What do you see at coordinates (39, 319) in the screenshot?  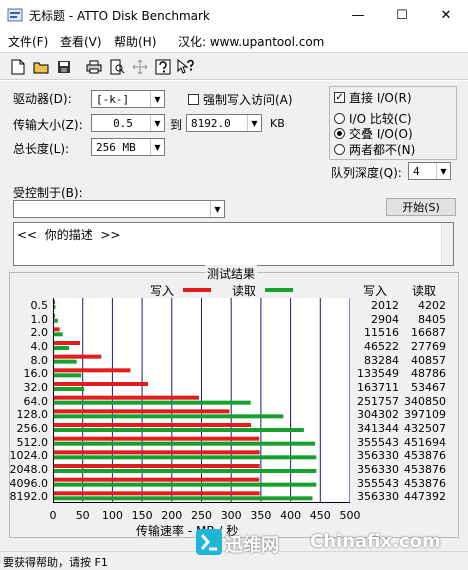 I see `transfer-size-tick-label: 1.0` at bounding box center [39, 319].